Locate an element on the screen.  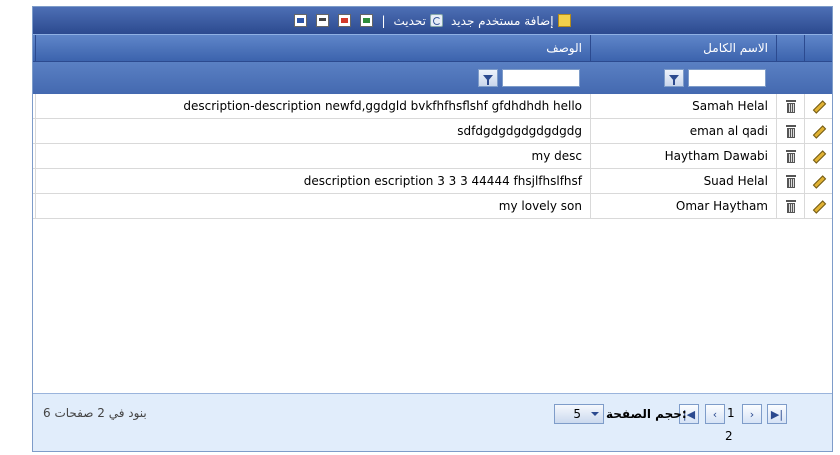
page-number-2: 2 is located at coordinates (729, 436).